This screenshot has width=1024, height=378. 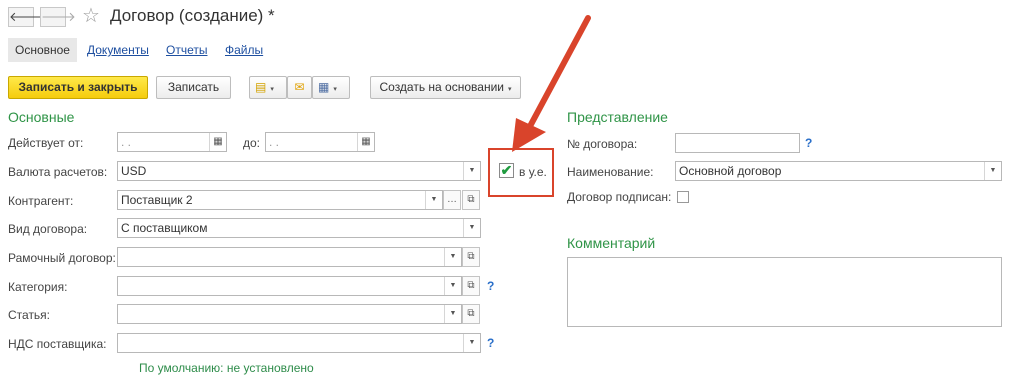 I want to click on contract-type-value: С поставщиком, so click(x=164, y=228).